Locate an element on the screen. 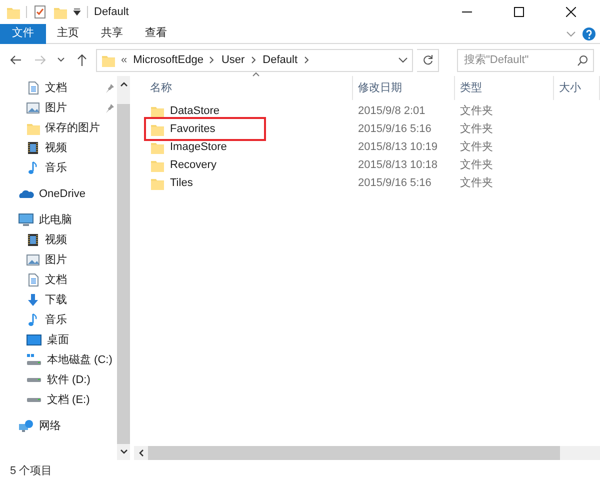 The image size is (600, 482). chevron-left-icon is located at coordinates (141, 453).